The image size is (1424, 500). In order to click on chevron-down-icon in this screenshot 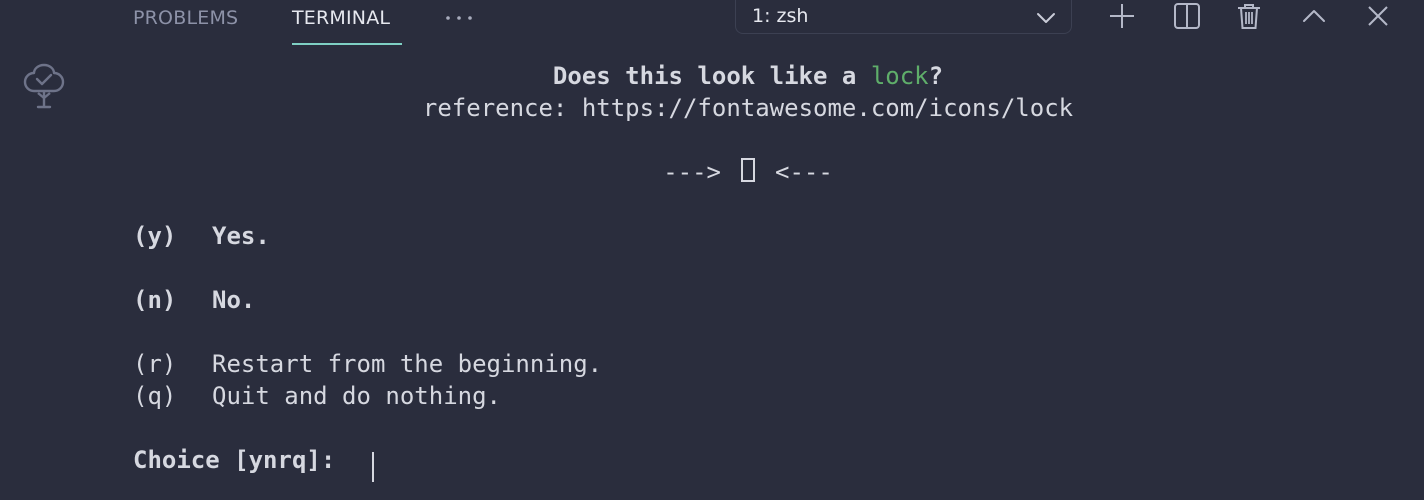, I will do `click(1046, 18)`.